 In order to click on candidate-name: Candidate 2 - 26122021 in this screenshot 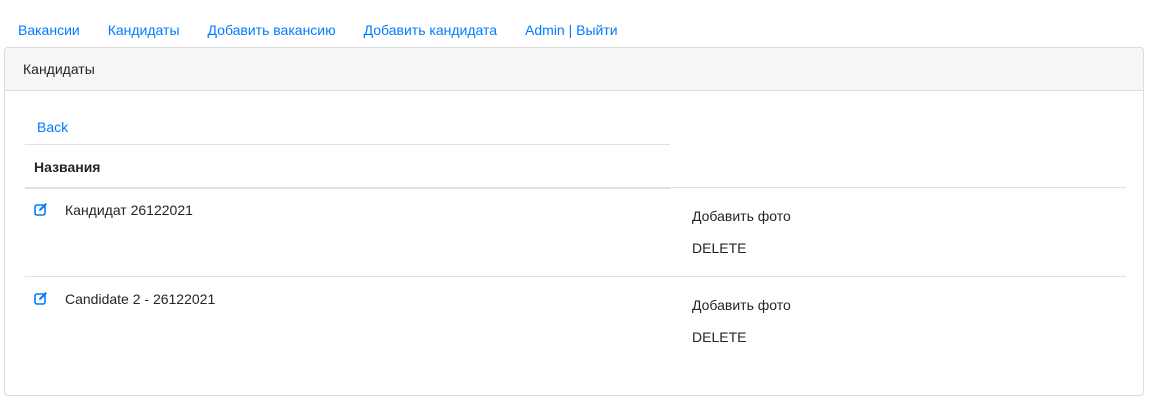, I will do `click(140, 299)`.